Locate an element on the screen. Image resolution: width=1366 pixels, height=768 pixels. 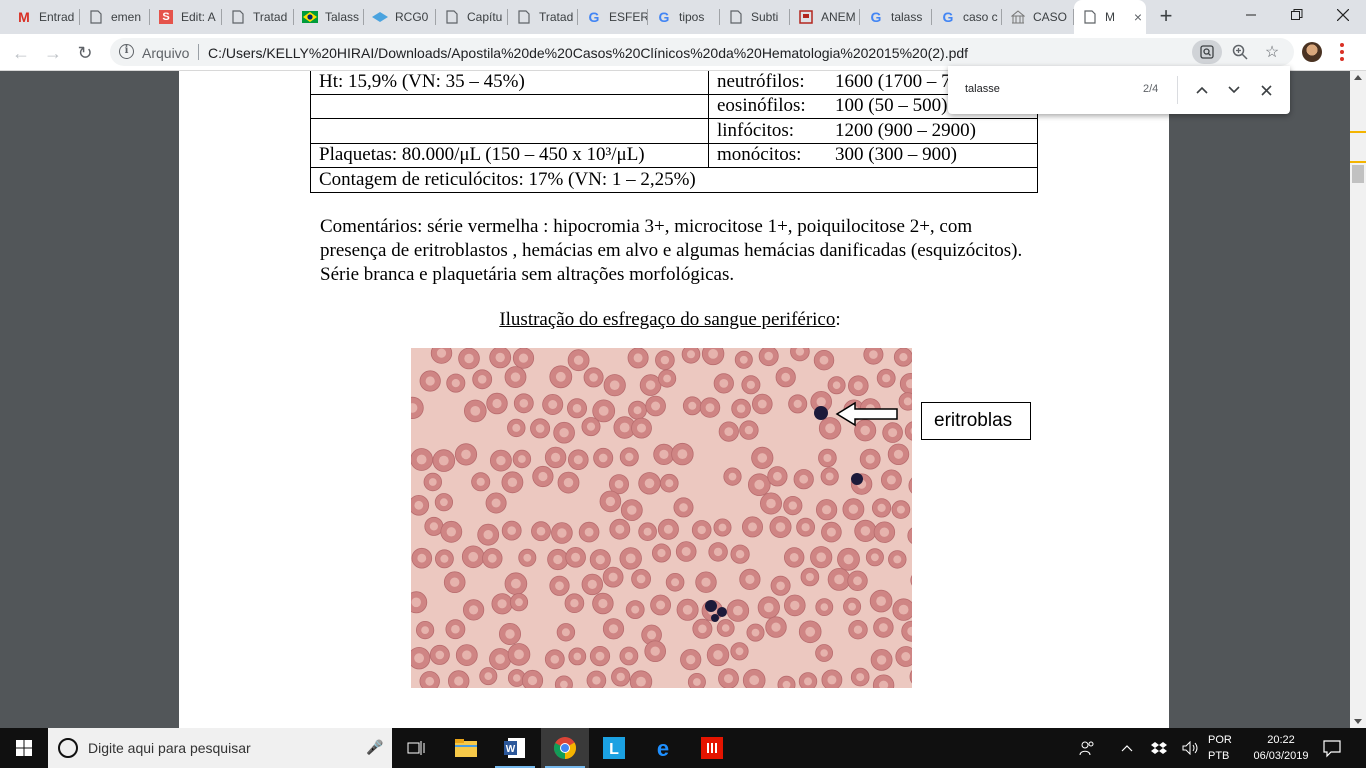
edge-button: e is located at coordinates (663, 748).